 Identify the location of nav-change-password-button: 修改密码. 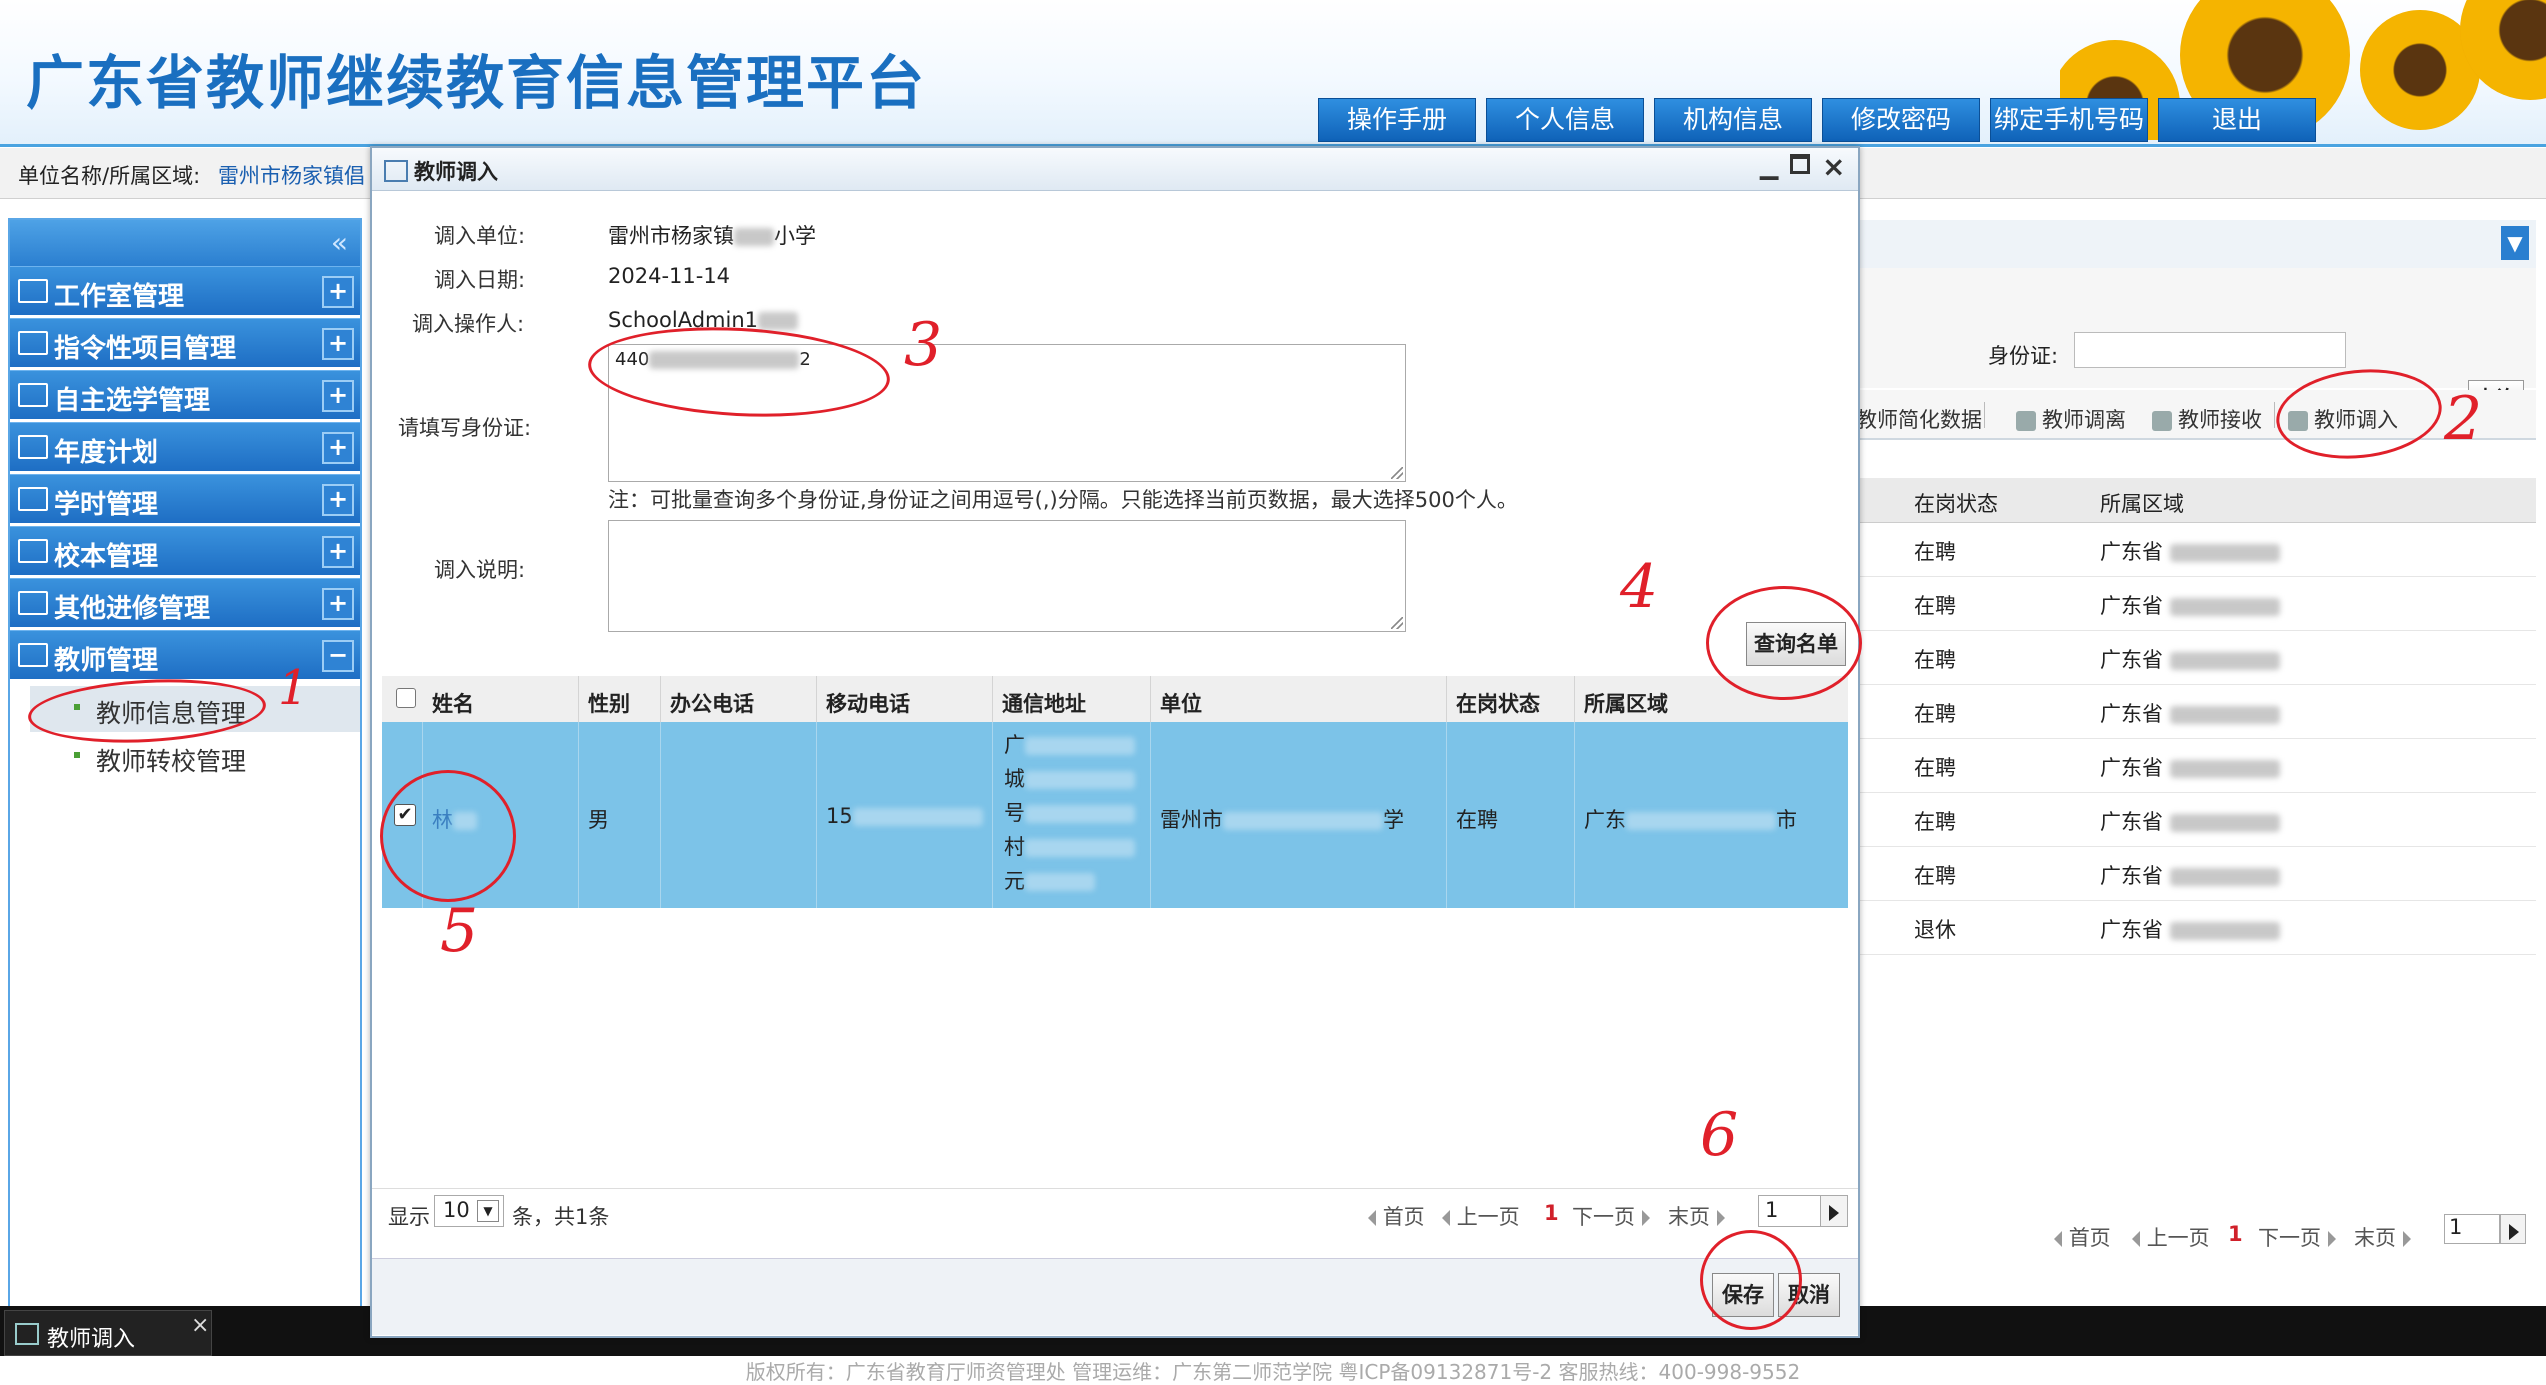
(1901, 120).